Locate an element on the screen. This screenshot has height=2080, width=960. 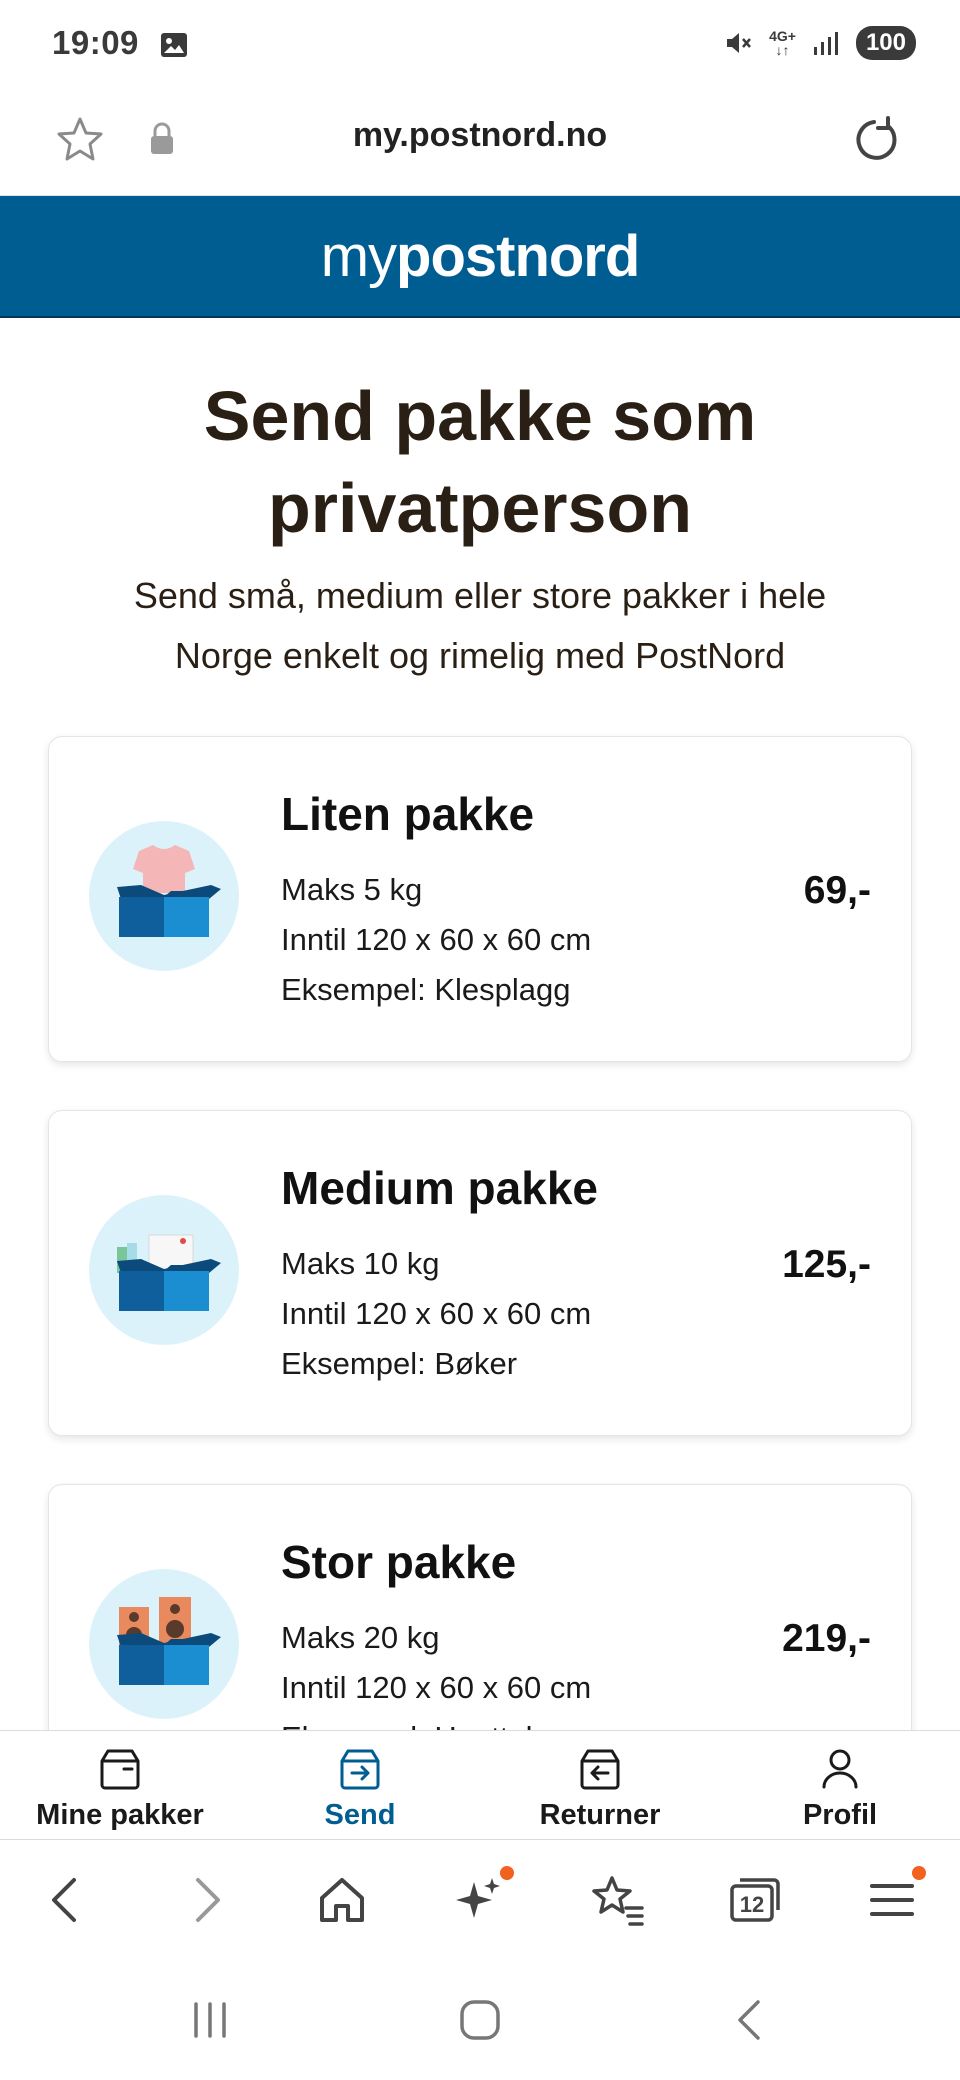
image-notification-icon is located at coordinates (174, 45).